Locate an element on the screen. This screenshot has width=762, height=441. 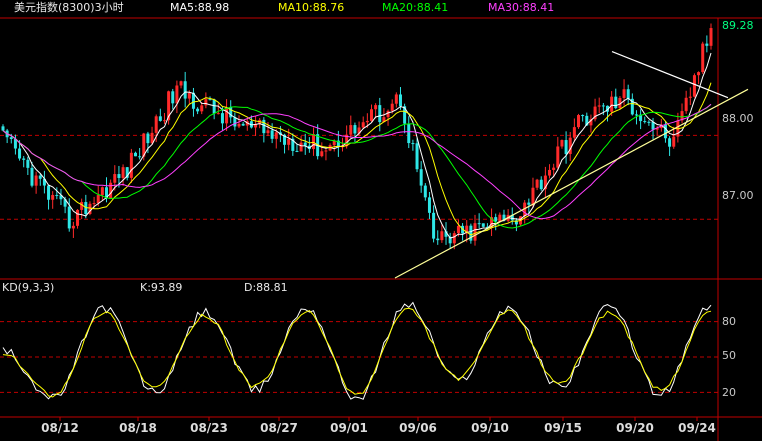
k-value-label: K:93.89 is located at coordinates (161, 287).